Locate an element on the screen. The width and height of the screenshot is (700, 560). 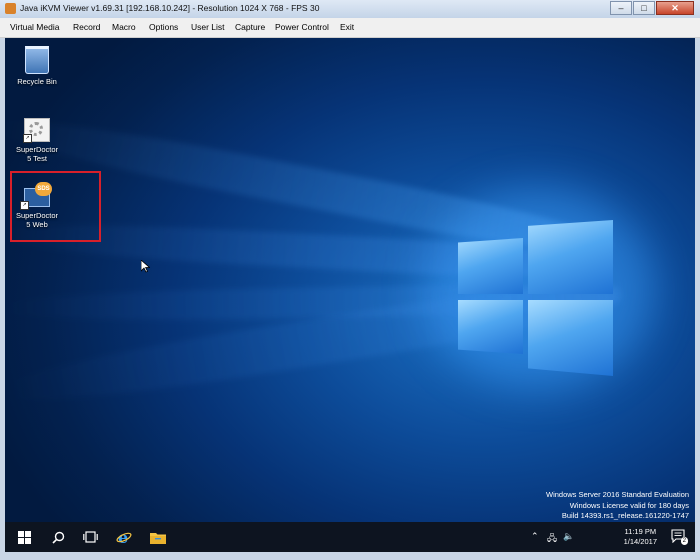
watermark-line: Windows License valid for 180 days is located at coordinates (629, 505).